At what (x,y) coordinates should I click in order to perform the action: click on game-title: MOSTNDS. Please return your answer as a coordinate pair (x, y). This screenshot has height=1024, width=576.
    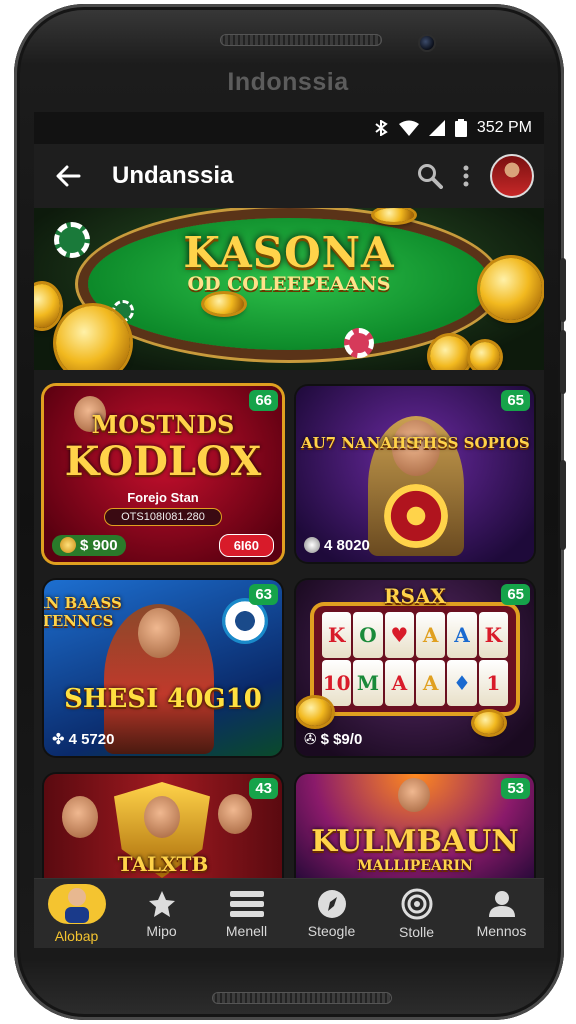
    Looking at the image, I should click on (163, 424).